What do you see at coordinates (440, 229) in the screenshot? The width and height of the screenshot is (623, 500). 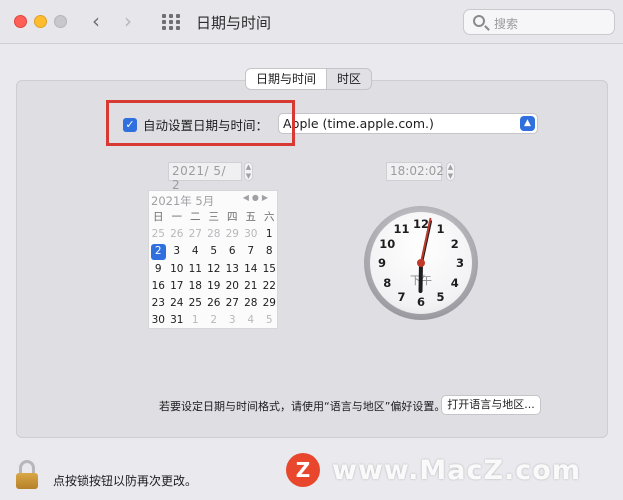 I see `clock-number: 1` at bounding box center [440, 229].